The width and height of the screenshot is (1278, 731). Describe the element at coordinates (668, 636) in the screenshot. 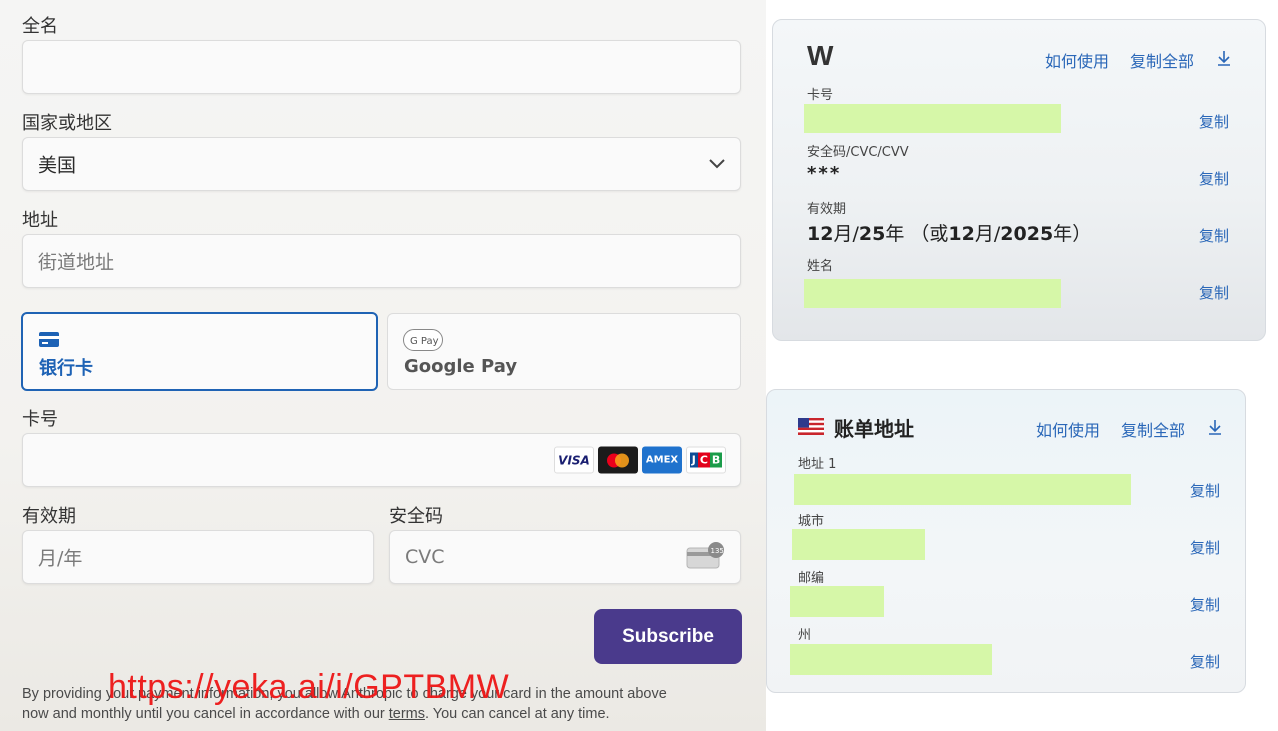

I see `subscribe-button: Subscribe` at that location.